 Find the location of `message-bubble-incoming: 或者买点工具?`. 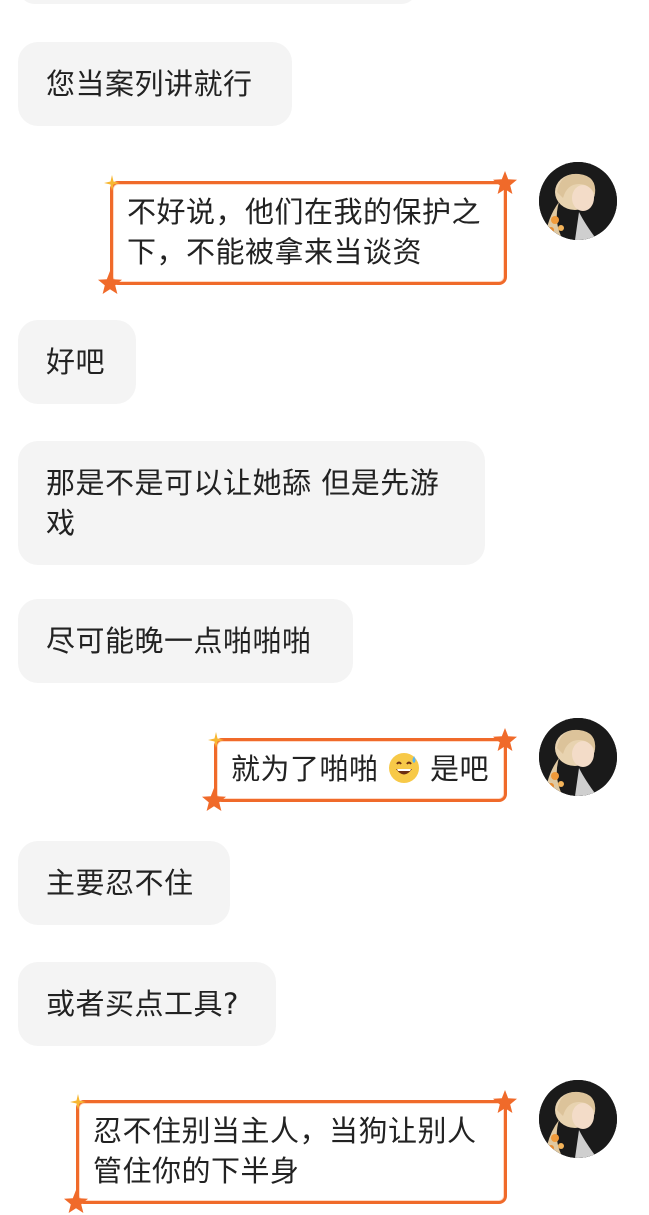

message-bubble-incoming: 或者买点工具? is located at coordinates (147, 1004).